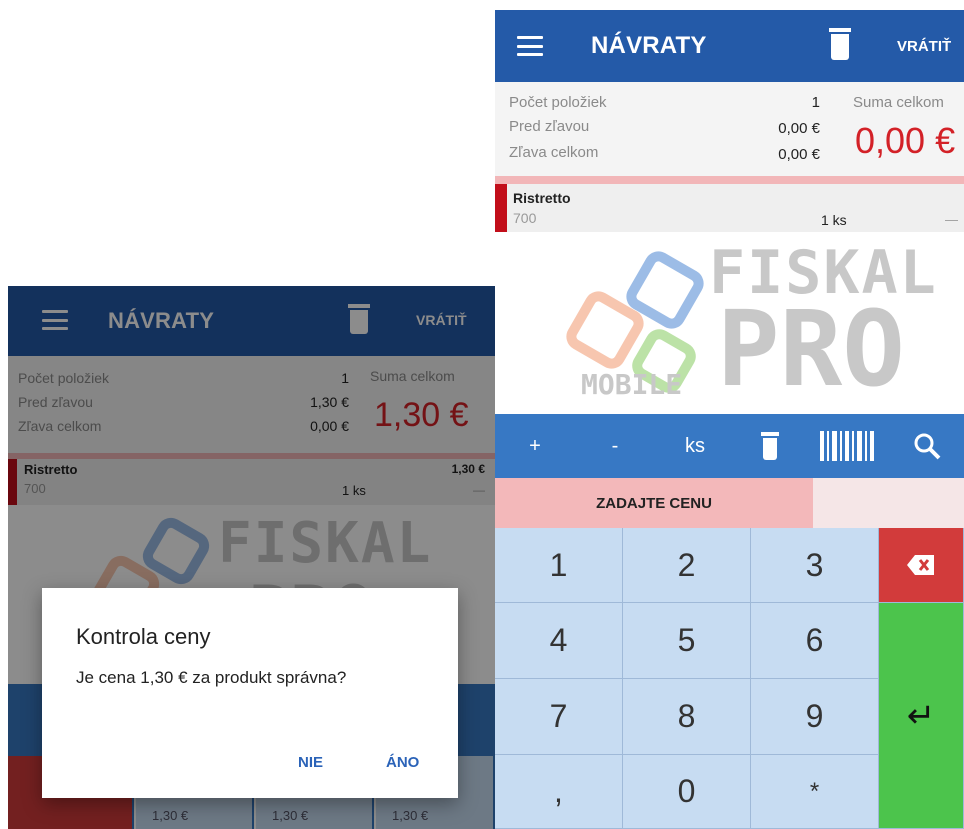  Describe the element at coordinates (211, 677) in the screenshot. I see `dialog-message: Je cena 1,30 € za produkt správna?` at that location.